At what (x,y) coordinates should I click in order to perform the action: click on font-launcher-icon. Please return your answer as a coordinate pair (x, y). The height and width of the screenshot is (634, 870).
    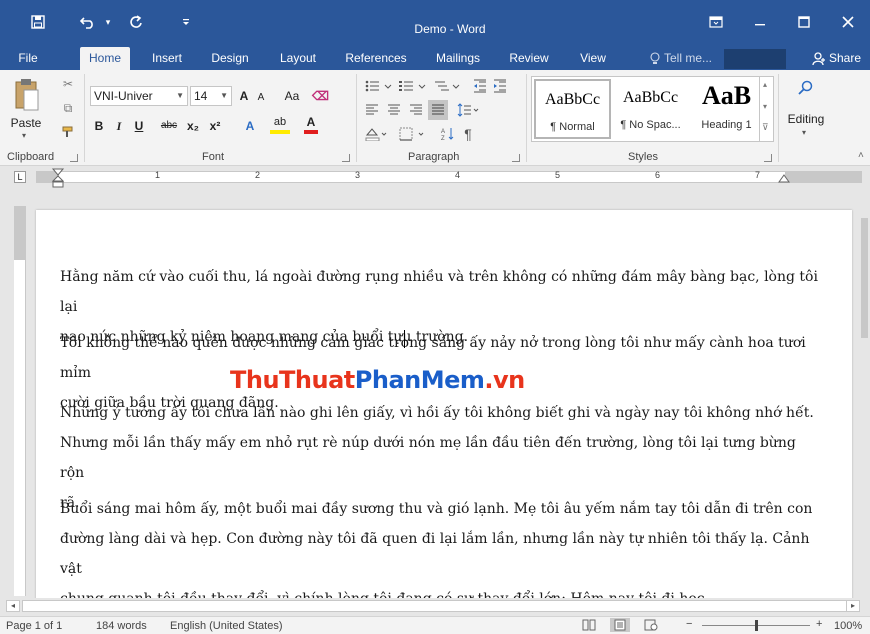
    Looking at the image, I should click on (346, 158).